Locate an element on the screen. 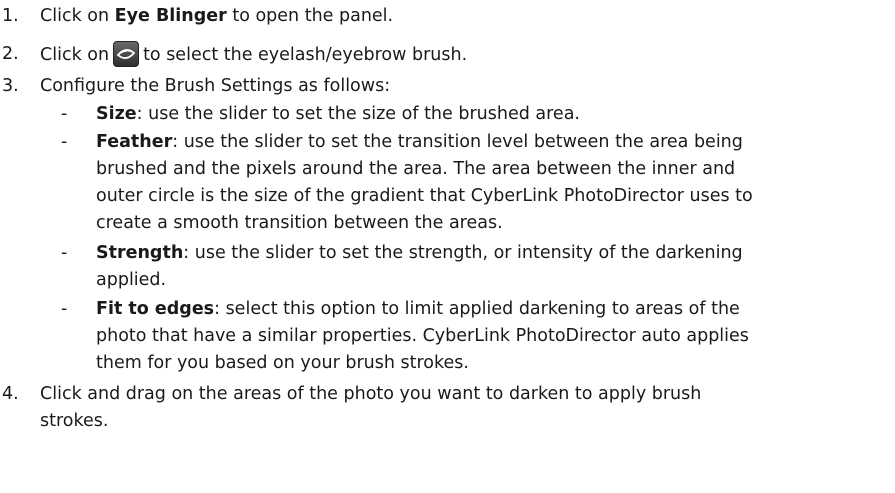 The image size is (895, 493). step-text-line: strokes. is located at coordinates (74, 421).